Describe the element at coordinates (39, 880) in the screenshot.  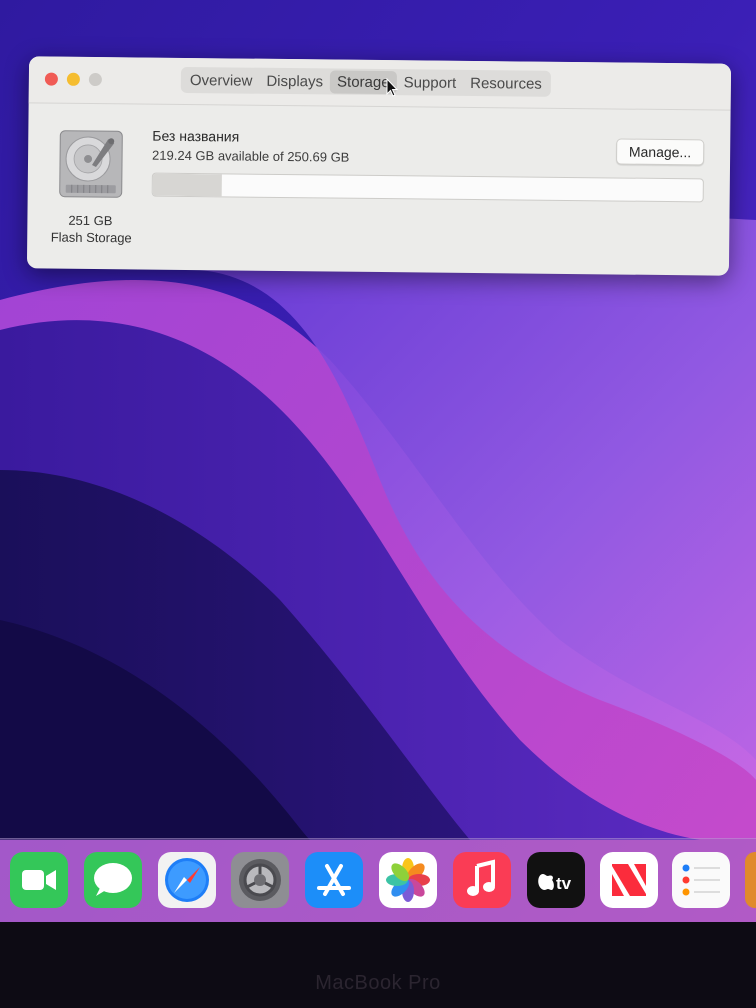
I see `facetime-icon` at that location.